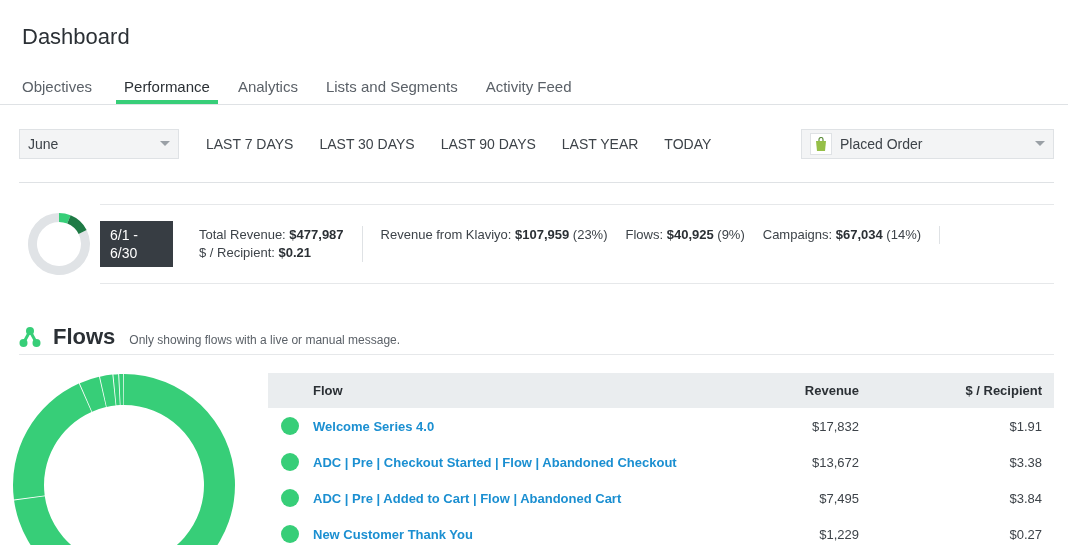  I want to click on section-title: Flows, so click(84, 337).